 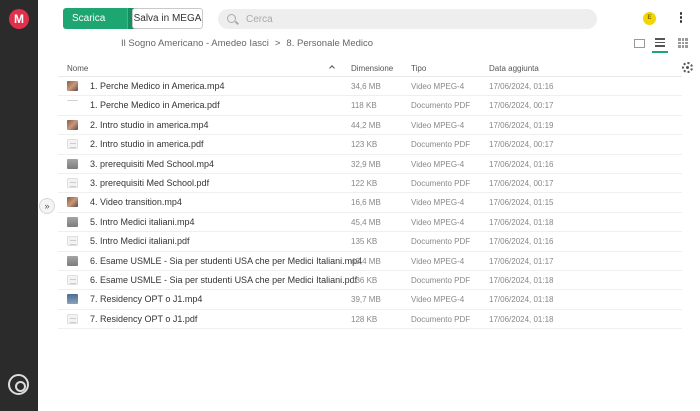 What do you see at coordinates (195, 43) in the screenshot?
I see `breadcrumb-parent: Il Sogno Americano - Amedeo Iasci` at bounding box center [195, 43].